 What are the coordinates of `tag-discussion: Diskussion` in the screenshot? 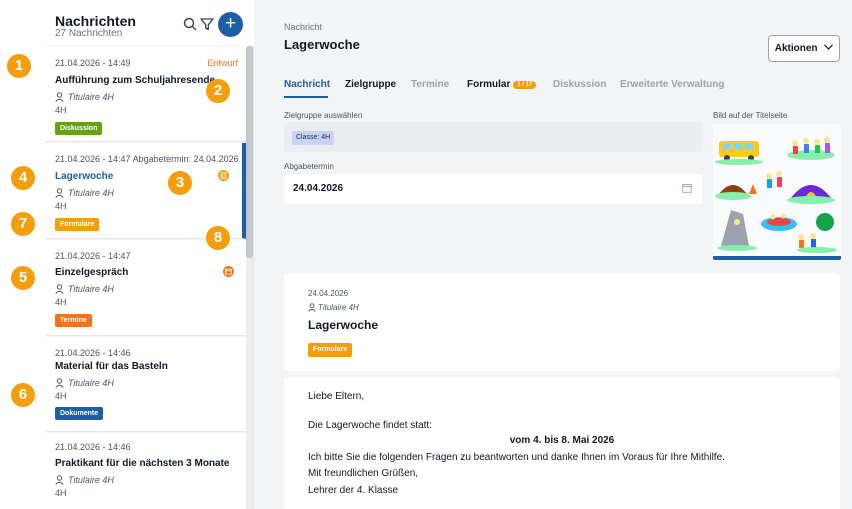 It's located at (79, 128).